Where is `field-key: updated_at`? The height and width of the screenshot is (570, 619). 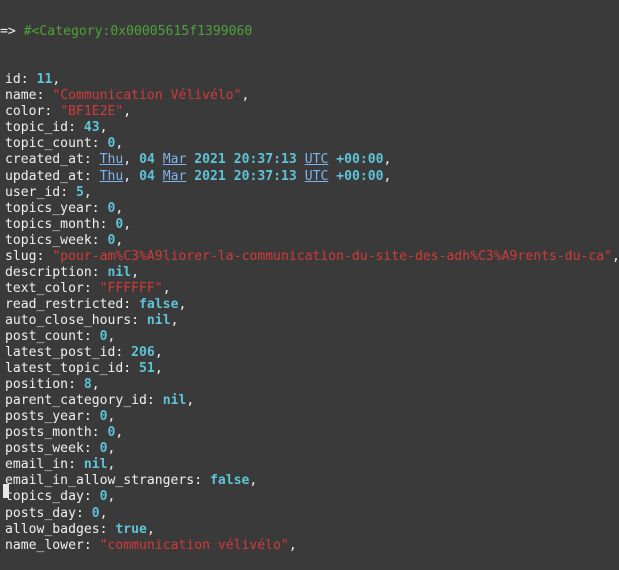 field-key: updated_at is located at coordinates (44, 176).